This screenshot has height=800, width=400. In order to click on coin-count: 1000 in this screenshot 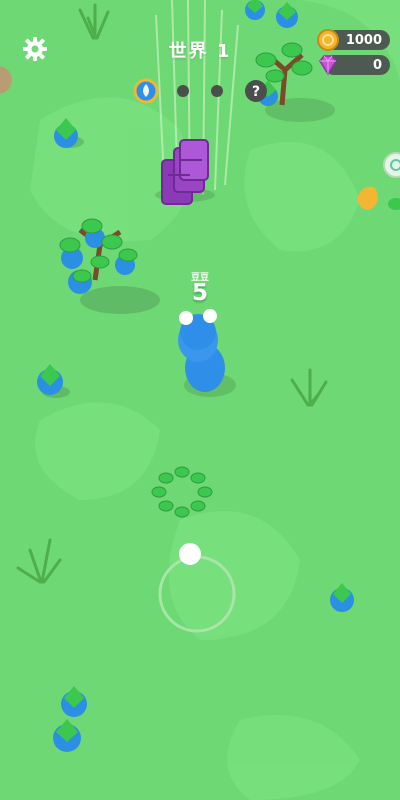, I will do `click(363, 40)`.